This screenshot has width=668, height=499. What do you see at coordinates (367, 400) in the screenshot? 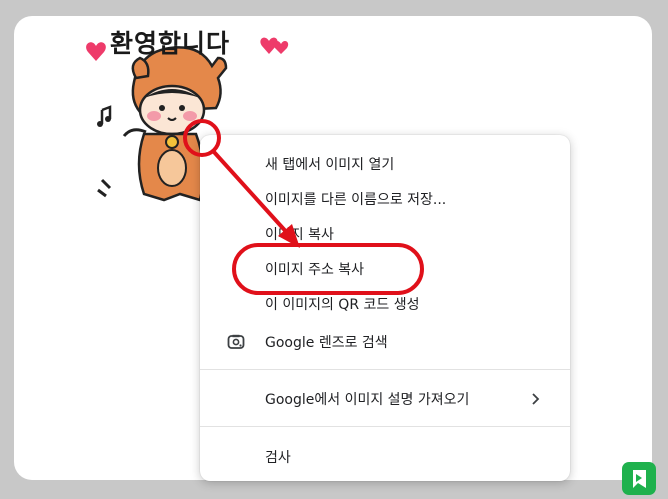
I see `menu-item-label: Google에서 이미지 설명 가져오기` at bounding box center [367, 400].